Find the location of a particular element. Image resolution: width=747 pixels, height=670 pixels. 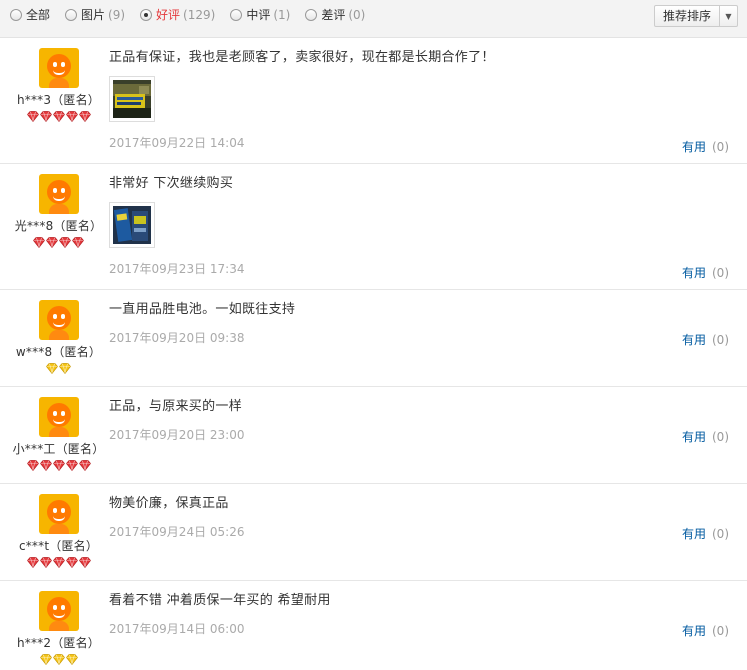

review-content: 正品，与原来买的一样 2017年09月20日 23:00 is located at coordinates (423, 420).